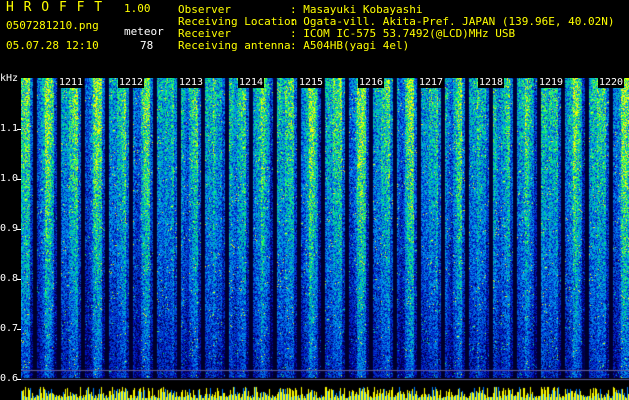 Image resolution: width=629 pixels, height=400 pixels. Describe the element at coordinates (147, 45) in the screenshot. I see `meteor-count: 78` at that location.